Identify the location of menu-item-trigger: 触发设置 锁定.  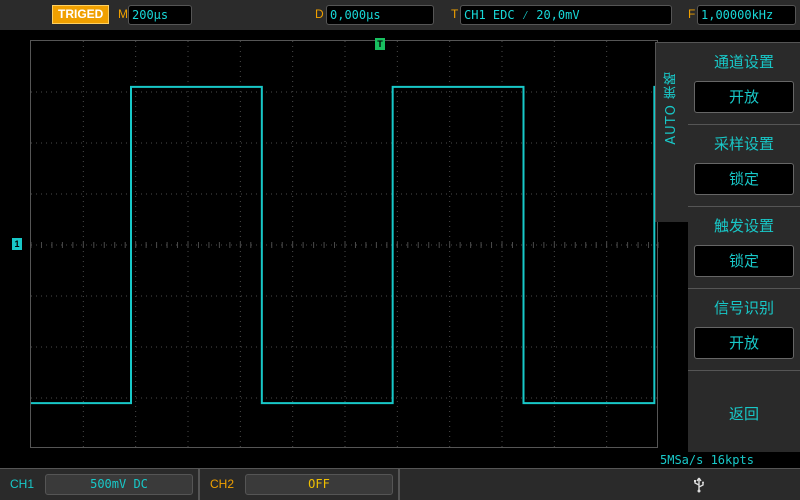
(744, 247).